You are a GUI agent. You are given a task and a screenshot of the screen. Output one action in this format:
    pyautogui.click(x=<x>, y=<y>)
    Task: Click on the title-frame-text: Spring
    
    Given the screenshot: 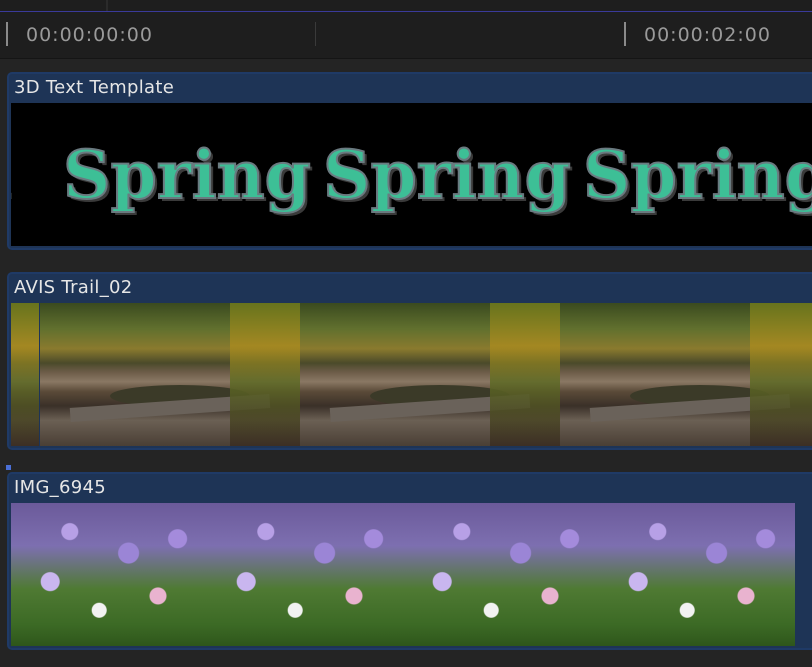 What is the action you would take?
    pyautogui.click(x=12, y=173)
    